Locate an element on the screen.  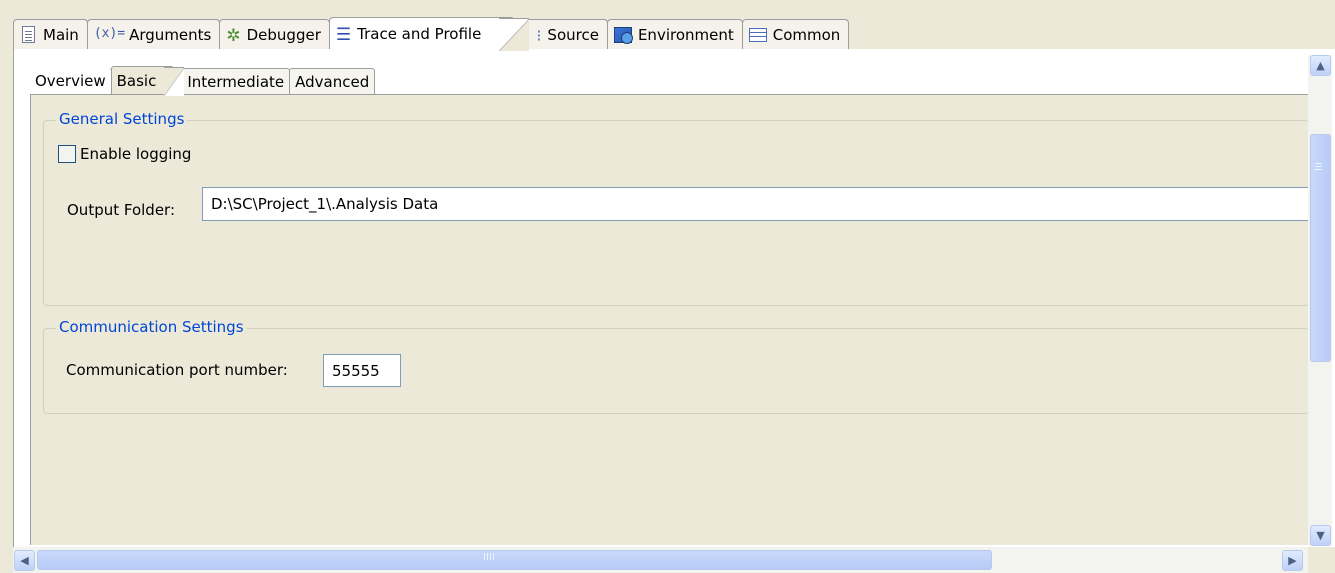
source-icon: ⁝ is located at coordinates (539, 35).